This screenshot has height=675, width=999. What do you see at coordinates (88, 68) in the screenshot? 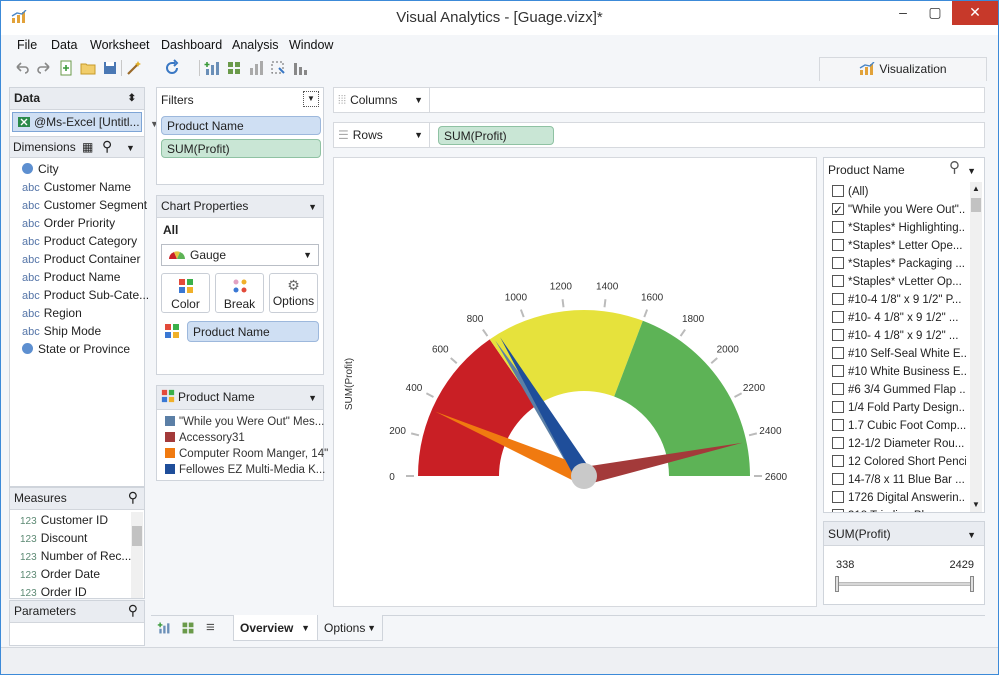
I see `open-folder-icon` at bounding box center [88, 68].